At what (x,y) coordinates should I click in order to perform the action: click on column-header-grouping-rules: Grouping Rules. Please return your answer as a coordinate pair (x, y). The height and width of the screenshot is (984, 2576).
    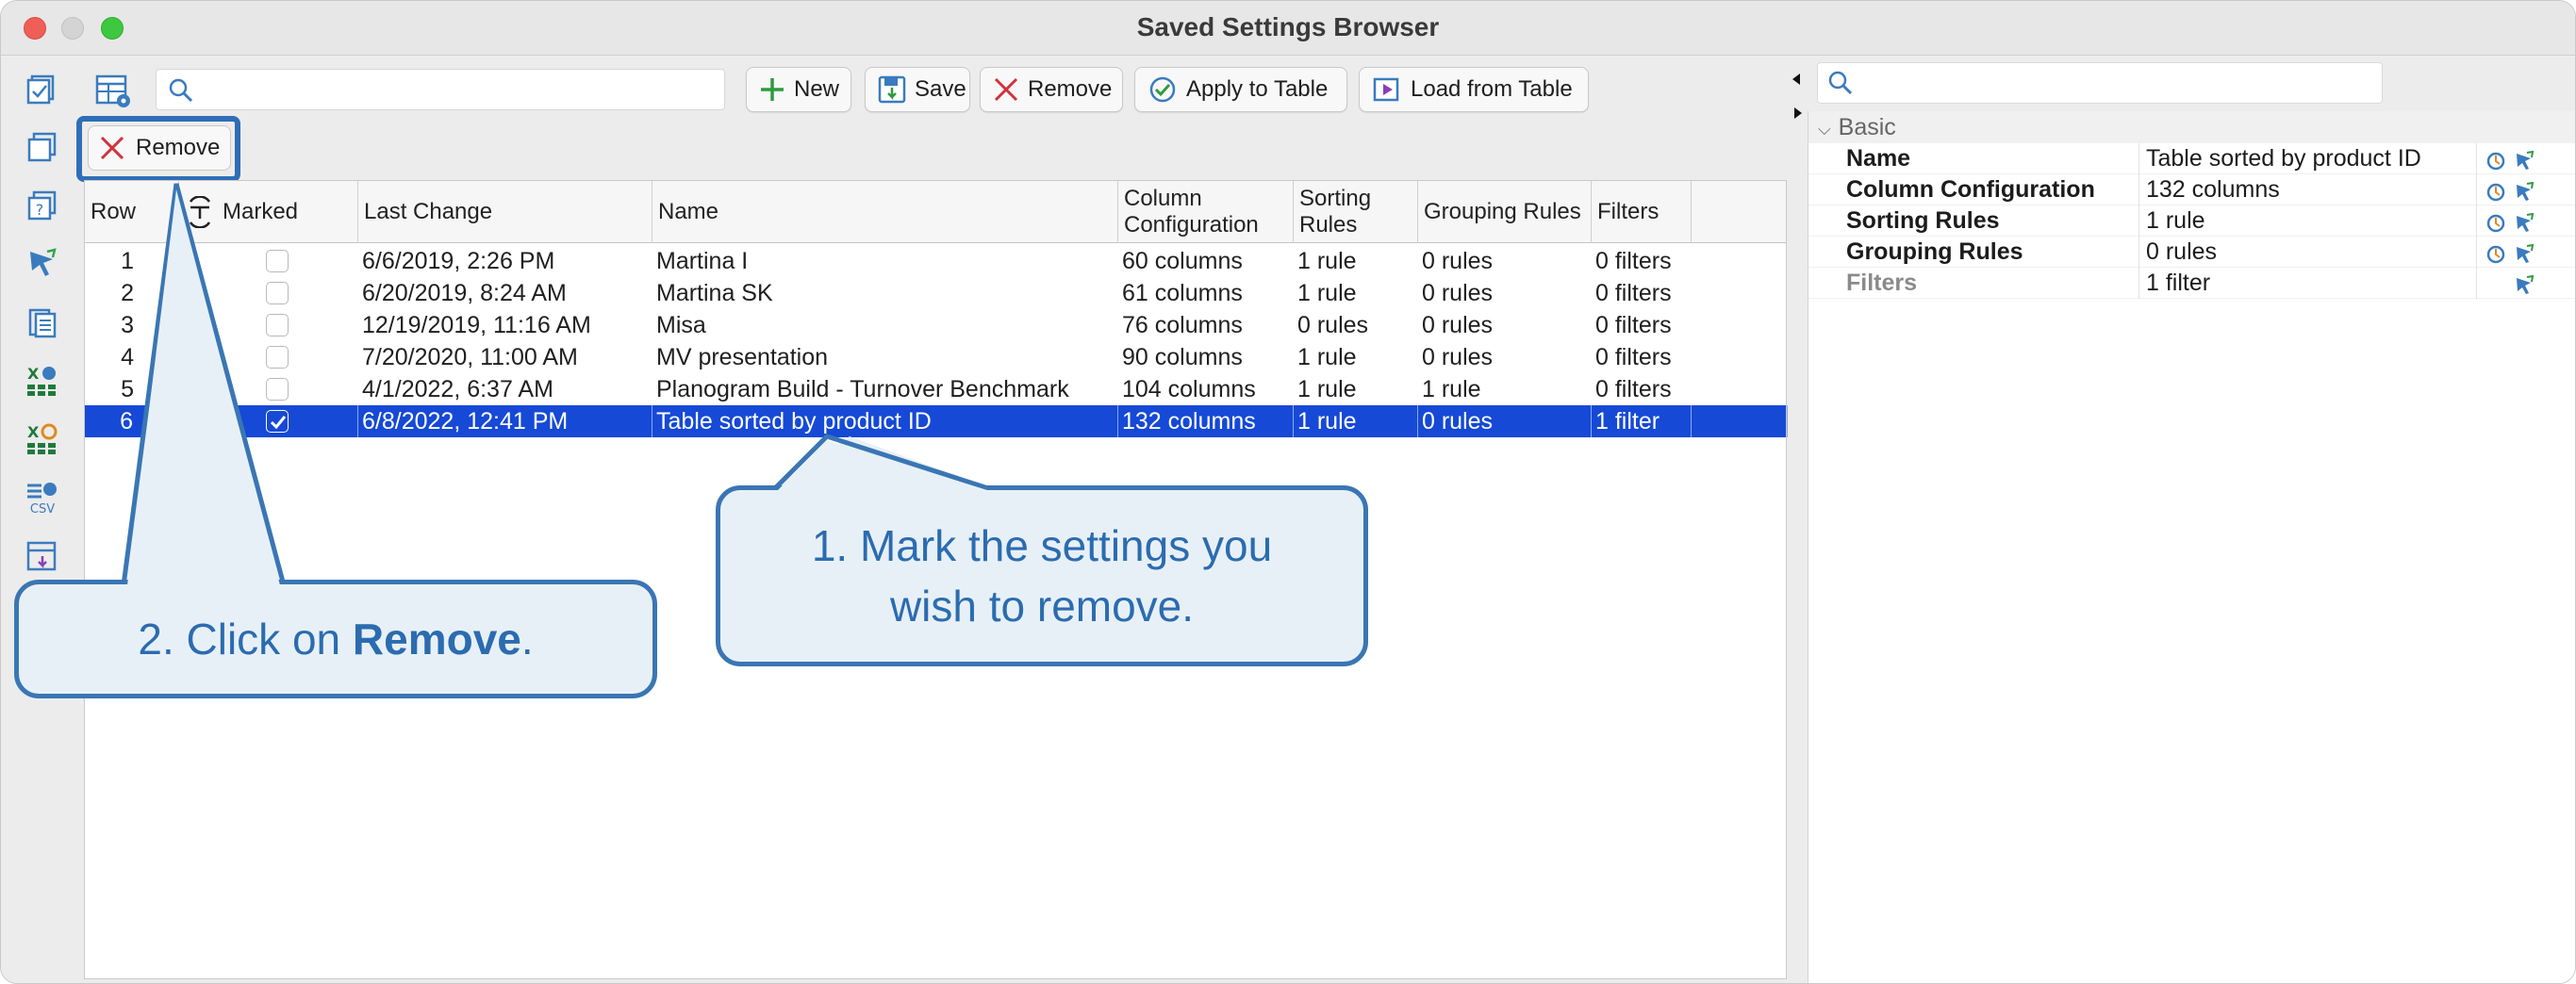
    Looking at the image, I should click on (1505, 212).